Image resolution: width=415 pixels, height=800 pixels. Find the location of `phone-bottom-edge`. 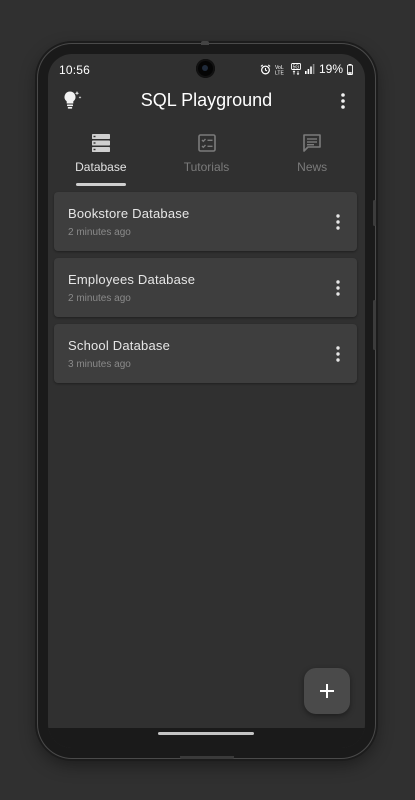

phone-bottom-edge is located at coordinates (207, 757).